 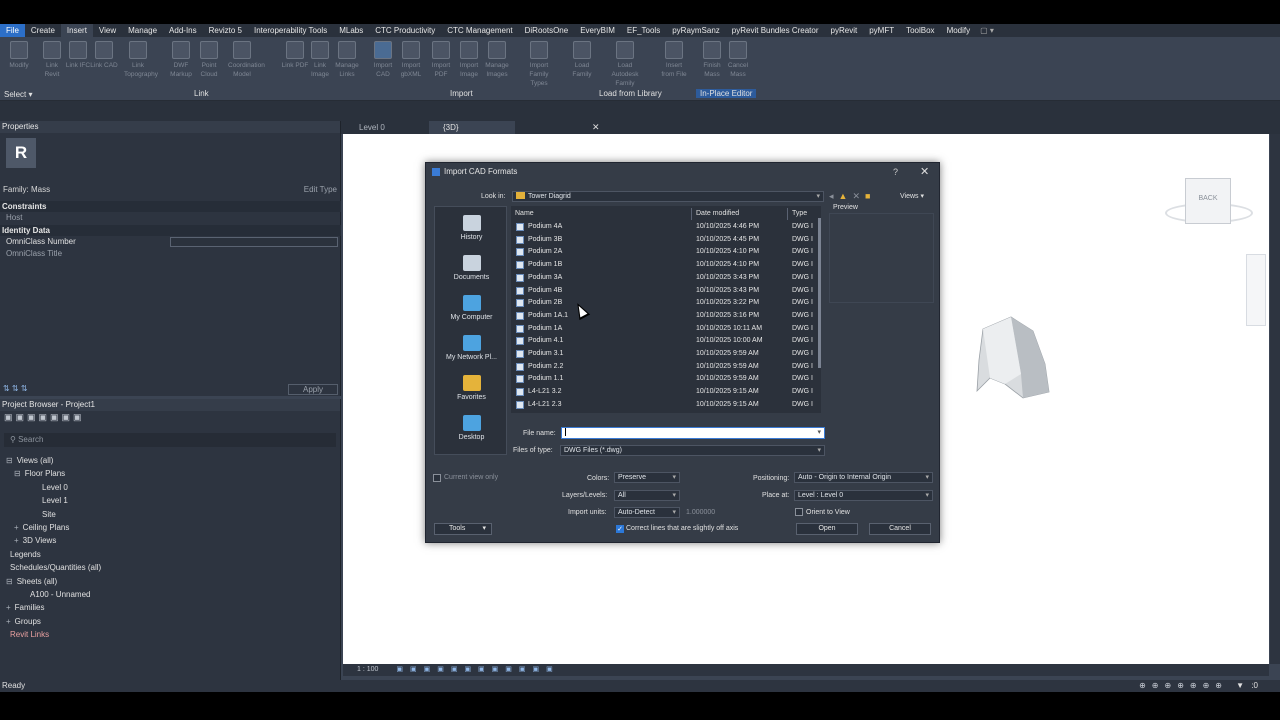 I want to click on close-icon: ✕, so click(x=924, y=172).